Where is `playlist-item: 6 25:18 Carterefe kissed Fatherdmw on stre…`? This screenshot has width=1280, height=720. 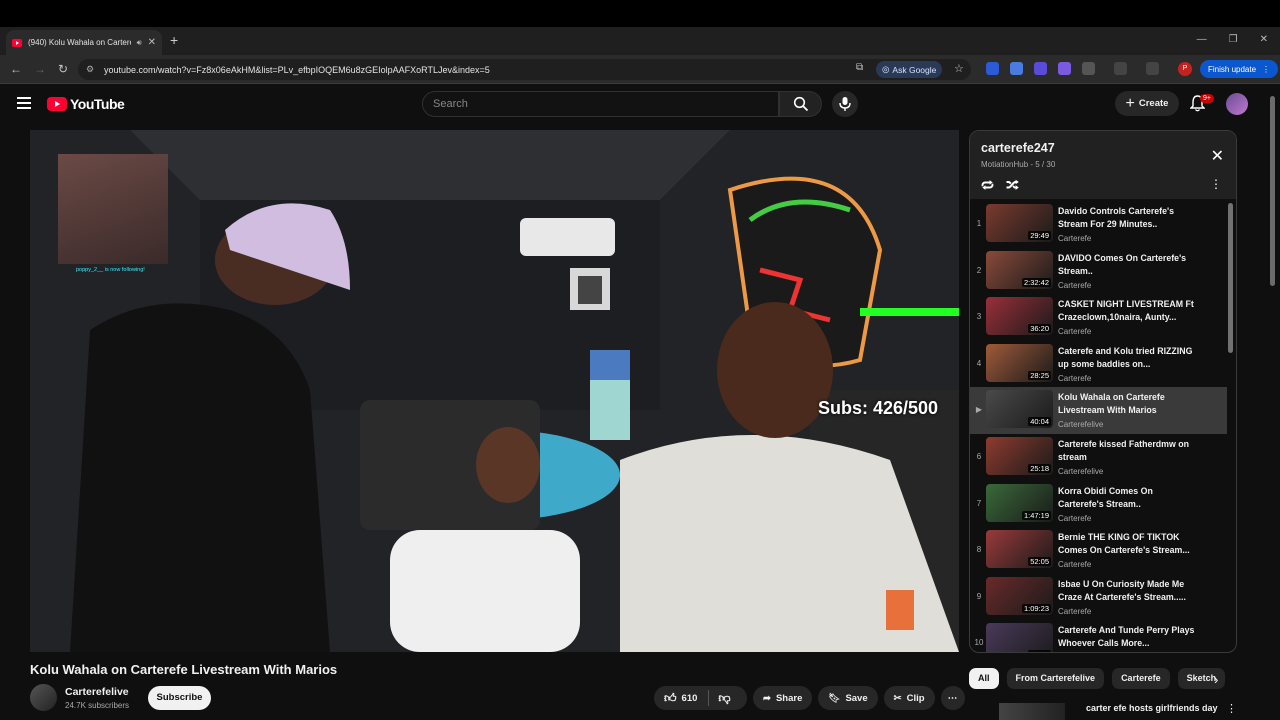 playlist-item: 6 25:18 Carterefe kissed Fatherdmw on stre… is located at coordinates (1098, 457).